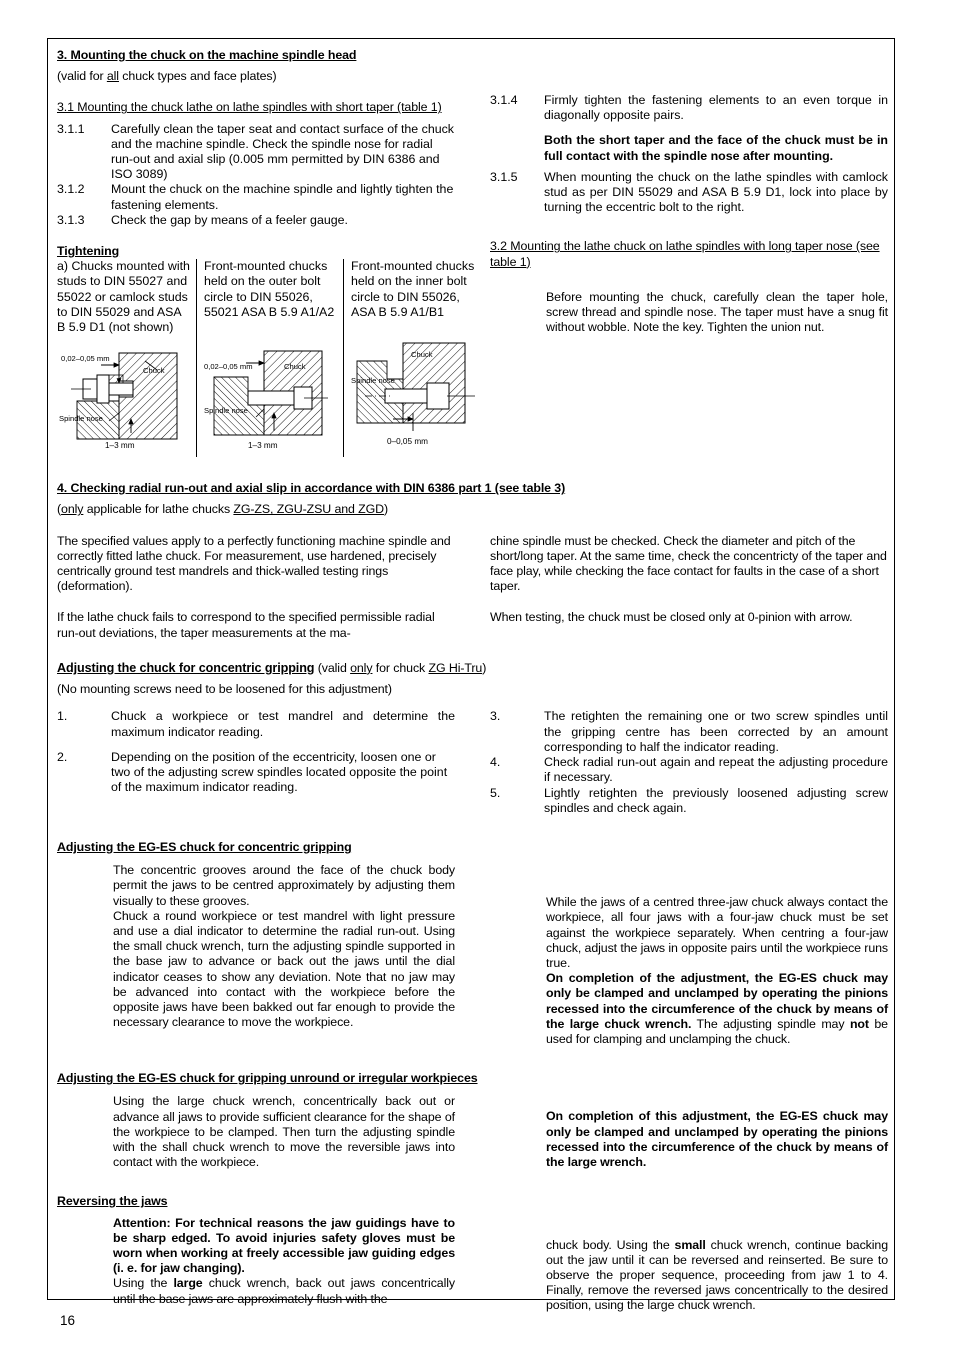 This screenshot has width=954, height=1354. I want to click on diagram3-bottom-label: 0–0,05 mm, so click(407, 441).